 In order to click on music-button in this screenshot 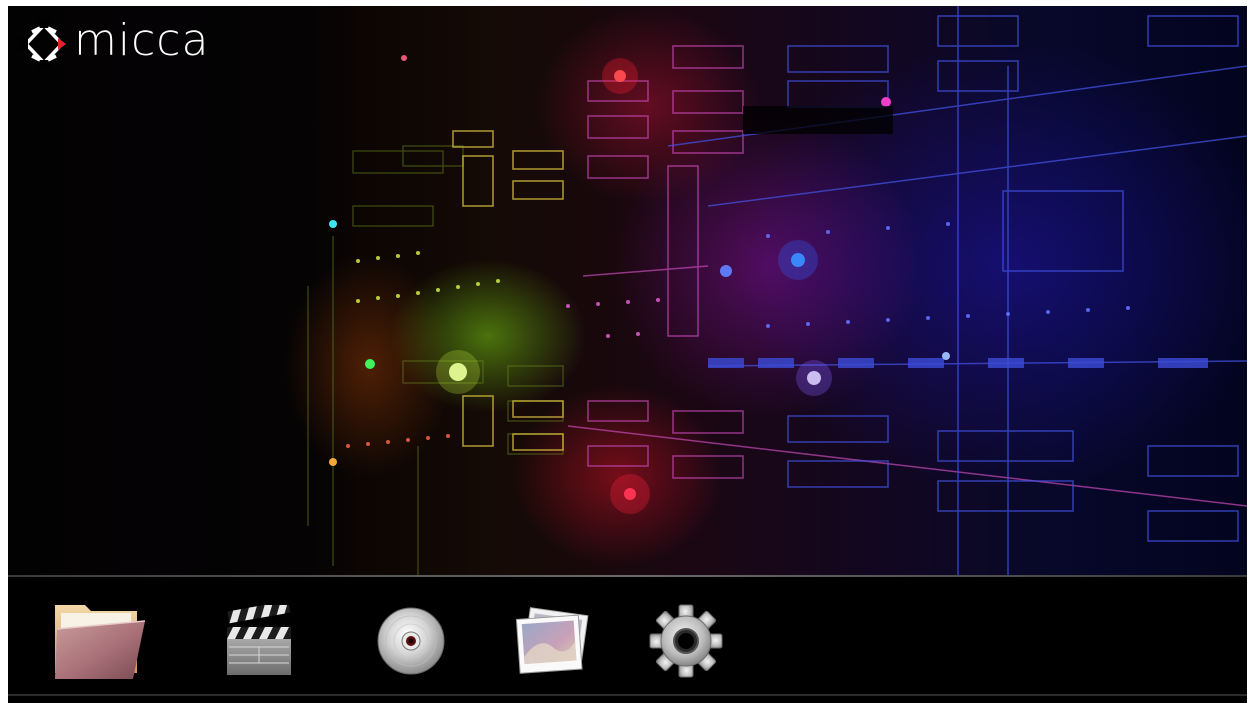, I will do `click(411, 641)`.